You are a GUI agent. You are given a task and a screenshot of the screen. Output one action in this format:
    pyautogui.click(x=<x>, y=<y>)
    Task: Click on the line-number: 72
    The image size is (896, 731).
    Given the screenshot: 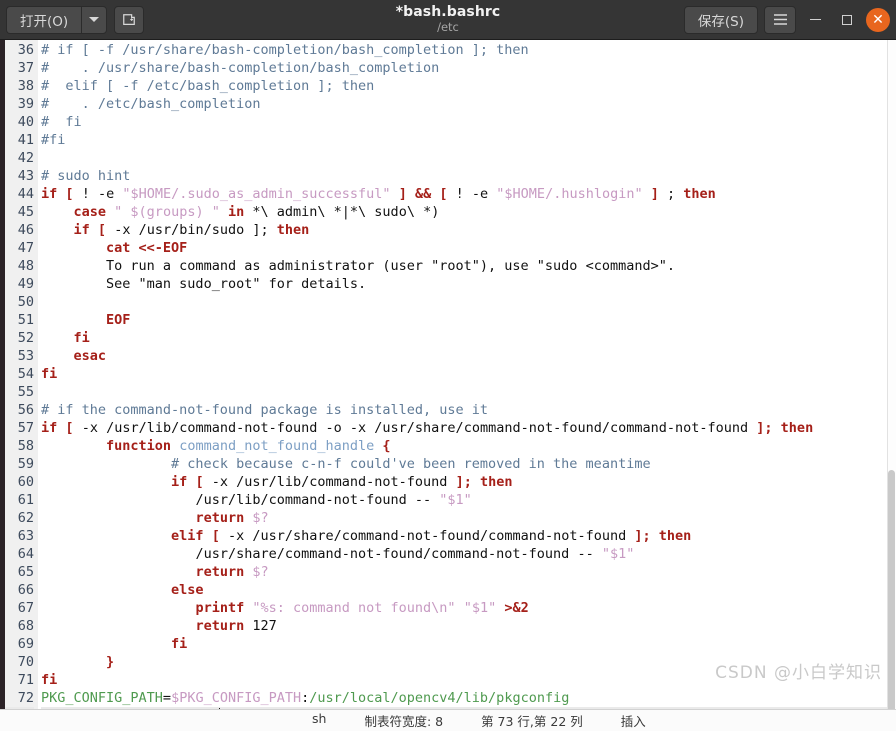 What is the action you would take?
    pyautogui.click(x=25, y=698)
    